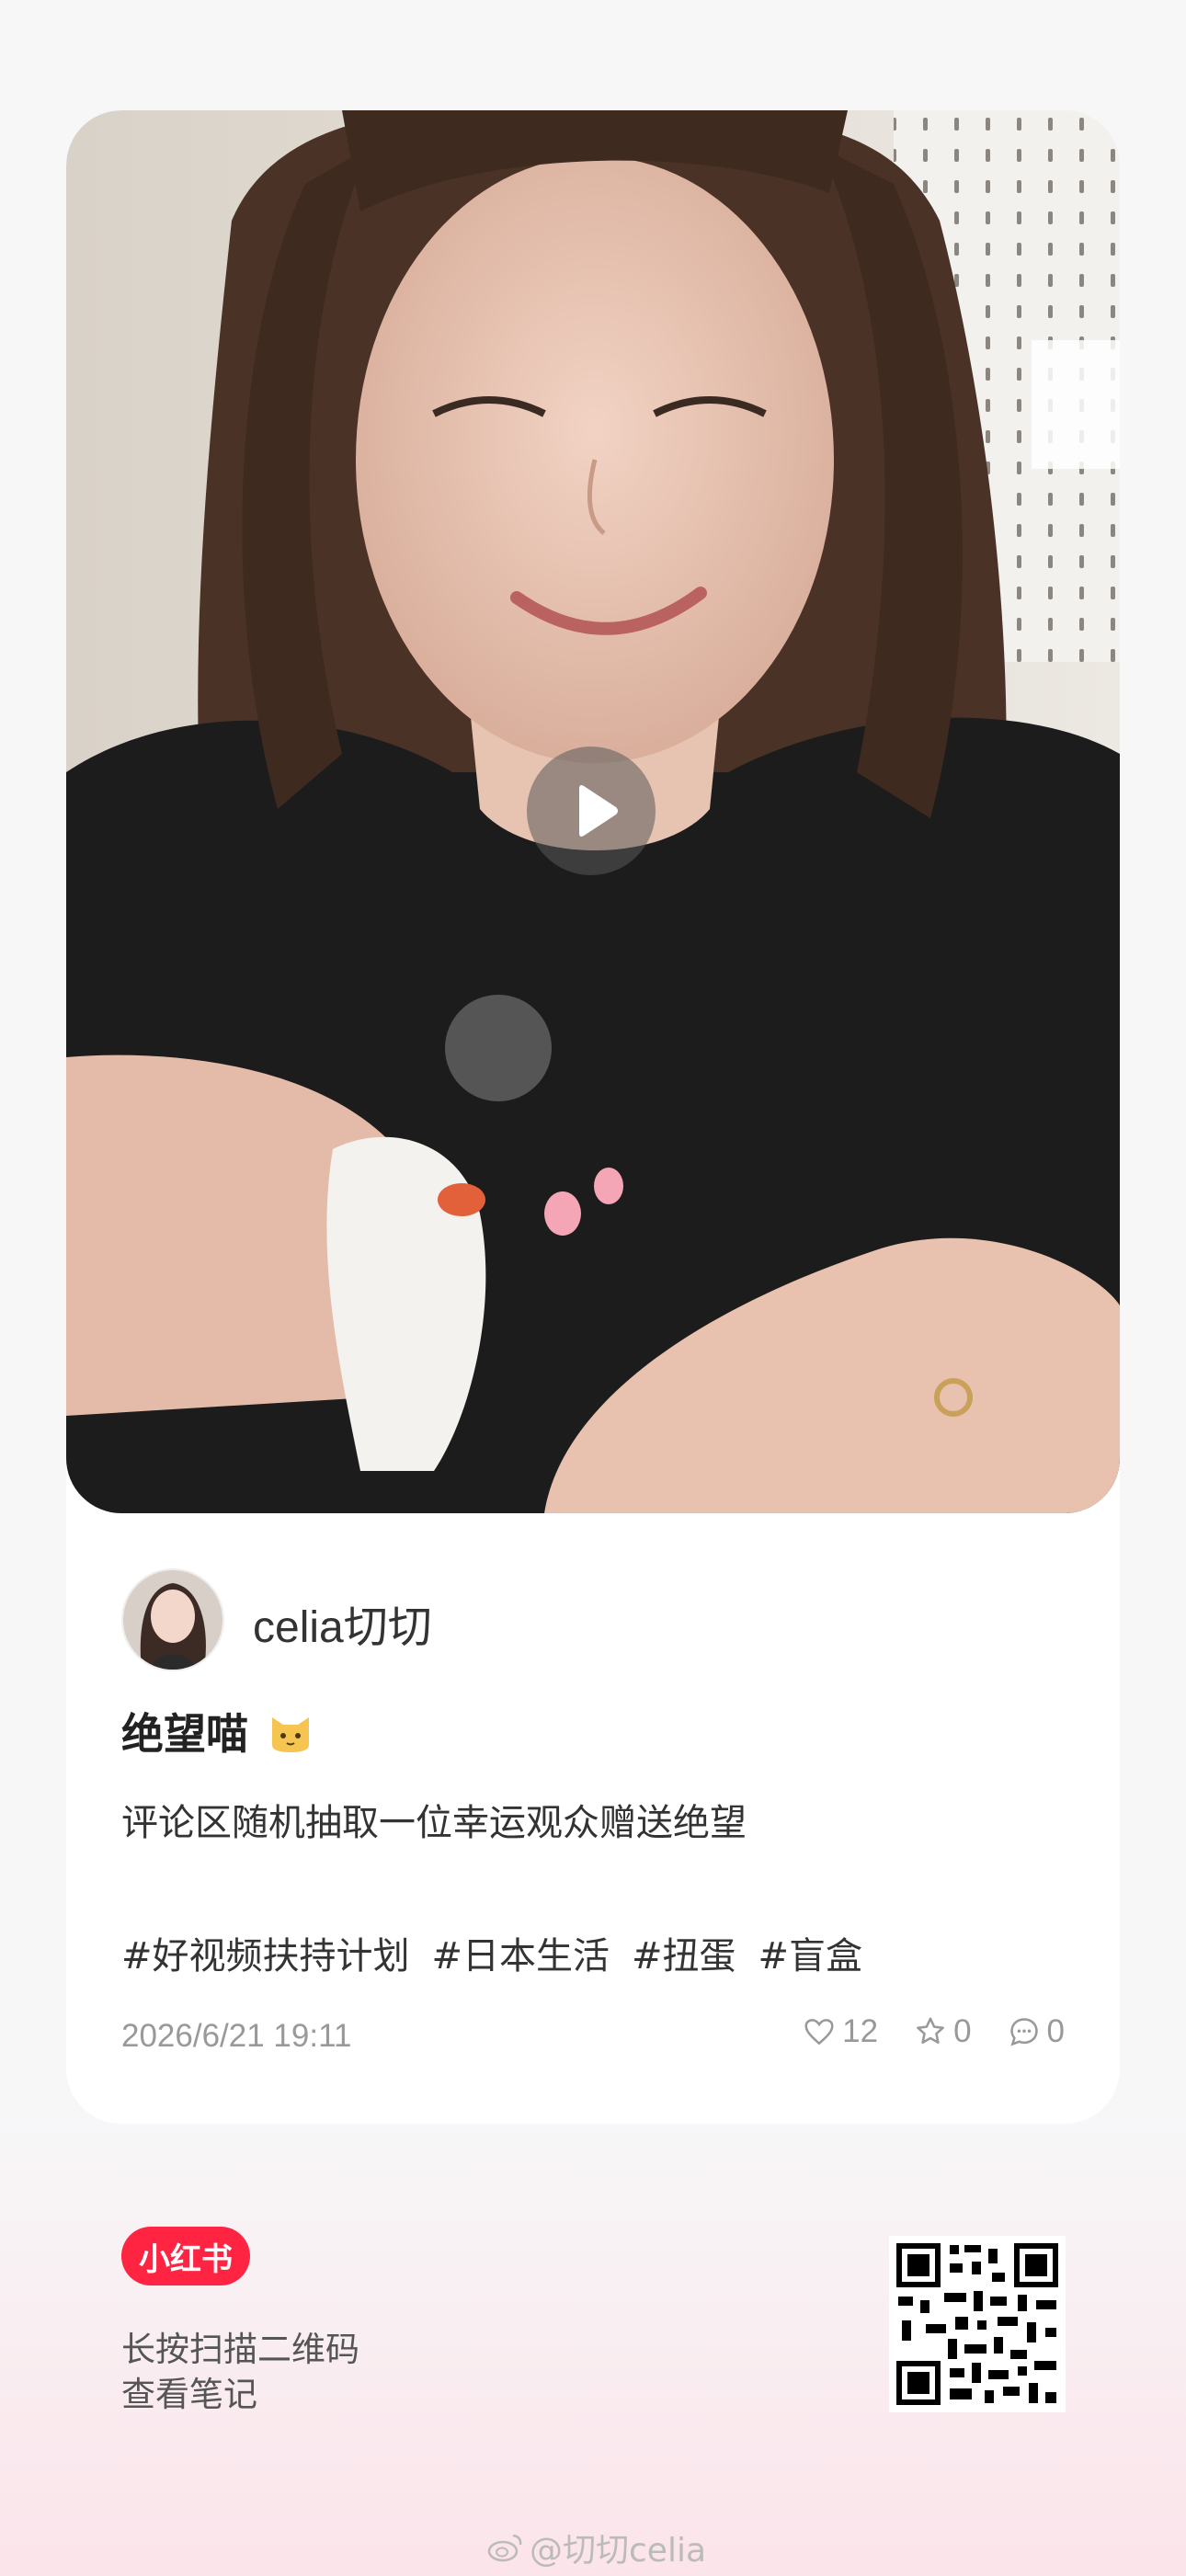 Image resolution: width=1186 pixels, height=2576 pixels. What do you see at coordinates (189, 2394) in the screenshot?
I see `scan-hint-line2: 查看笔记` at bounding box center [189, 2394].